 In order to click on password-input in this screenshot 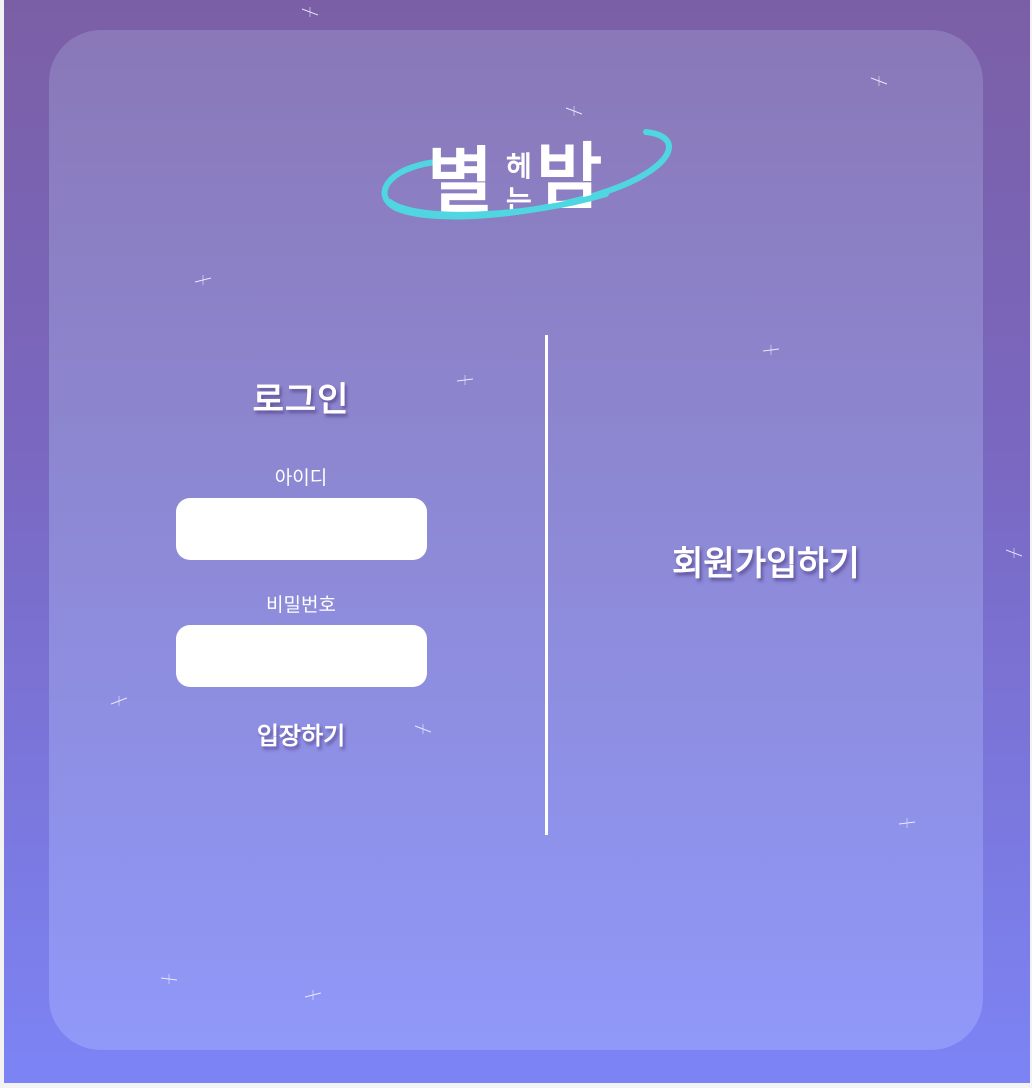, I will do `click(301, 656)`.